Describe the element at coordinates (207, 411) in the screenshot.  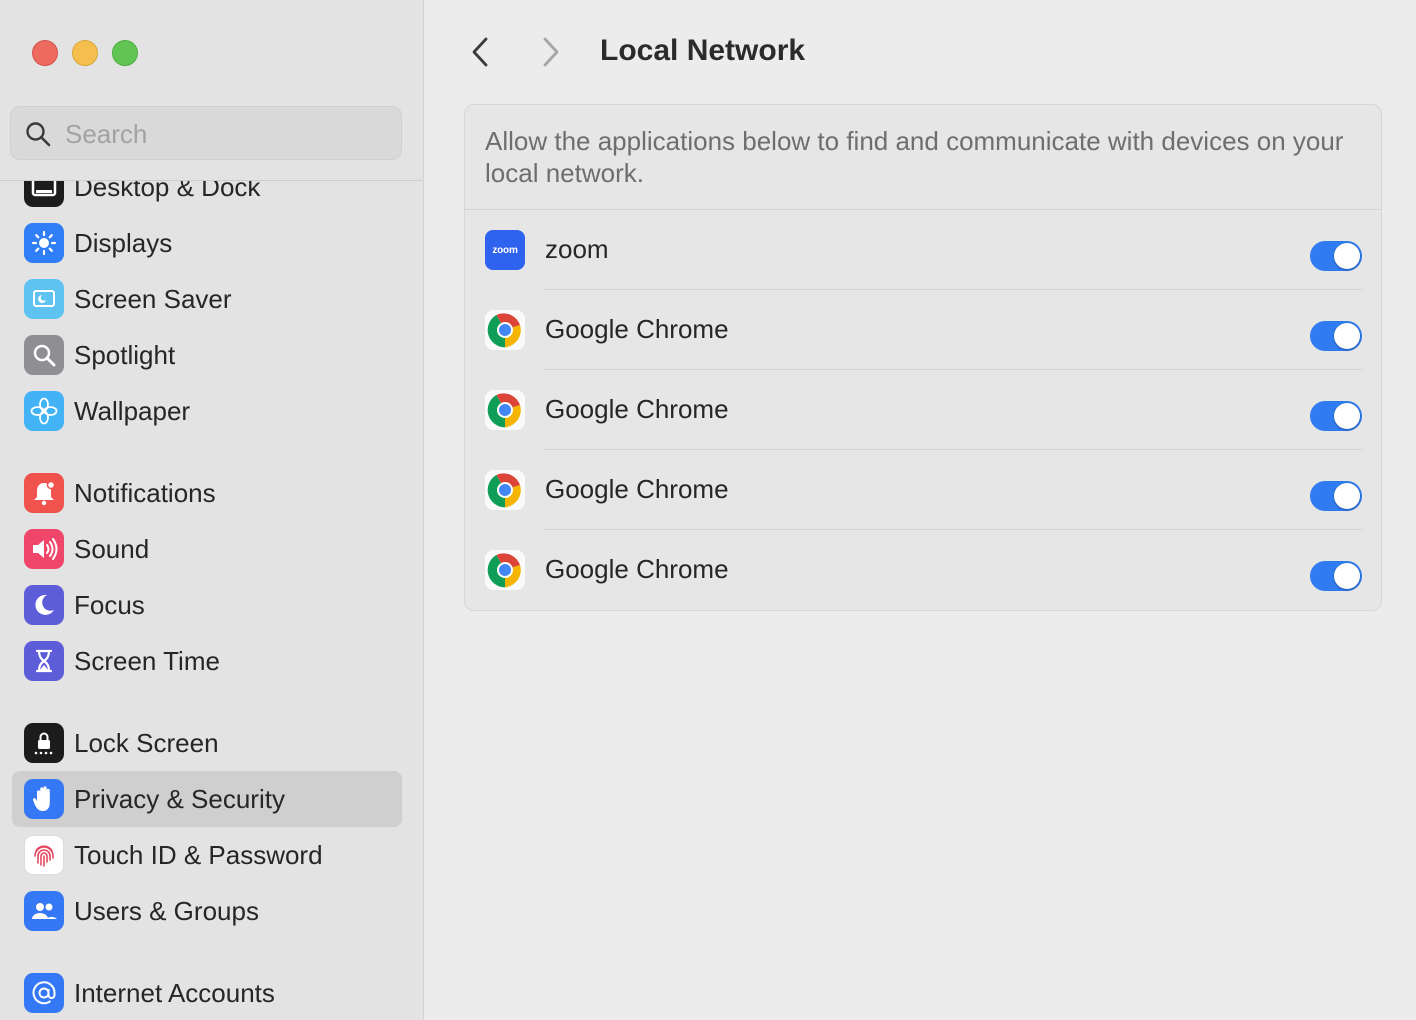
I see `sidebar-item-wallpaper: Wallpaper` at that location.